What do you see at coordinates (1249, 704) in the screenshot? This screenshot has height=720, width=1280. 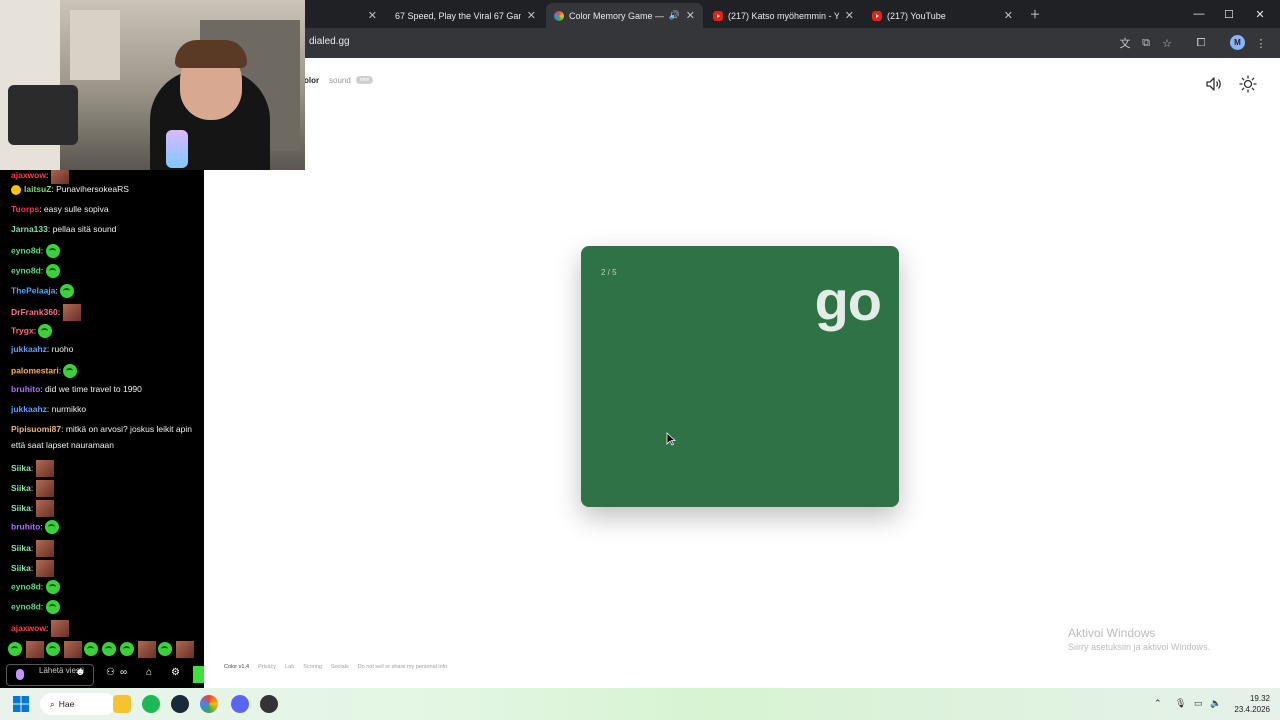 I see `system-clock: 19.32 23.4.2026` at bounding box center [1249, 704].